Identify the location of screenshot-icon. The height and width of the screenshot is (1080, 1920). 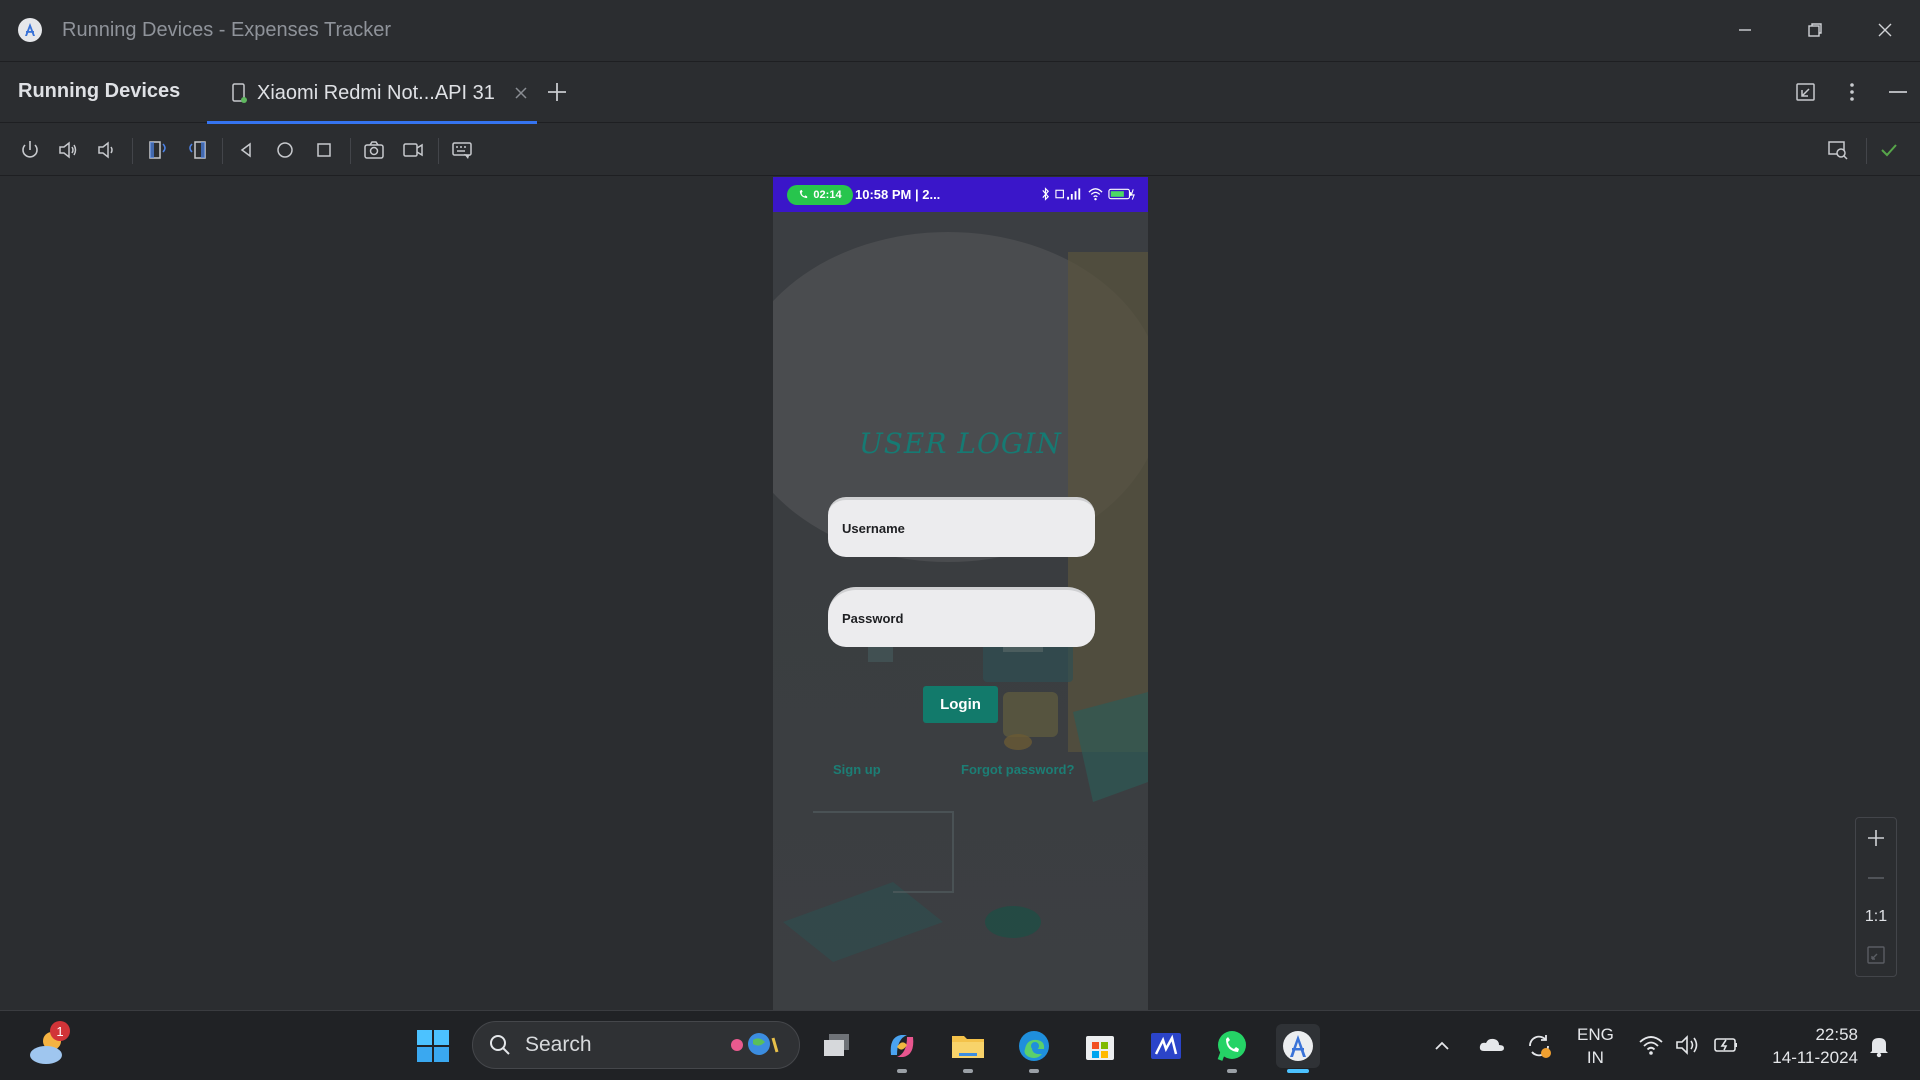
(374, 150).